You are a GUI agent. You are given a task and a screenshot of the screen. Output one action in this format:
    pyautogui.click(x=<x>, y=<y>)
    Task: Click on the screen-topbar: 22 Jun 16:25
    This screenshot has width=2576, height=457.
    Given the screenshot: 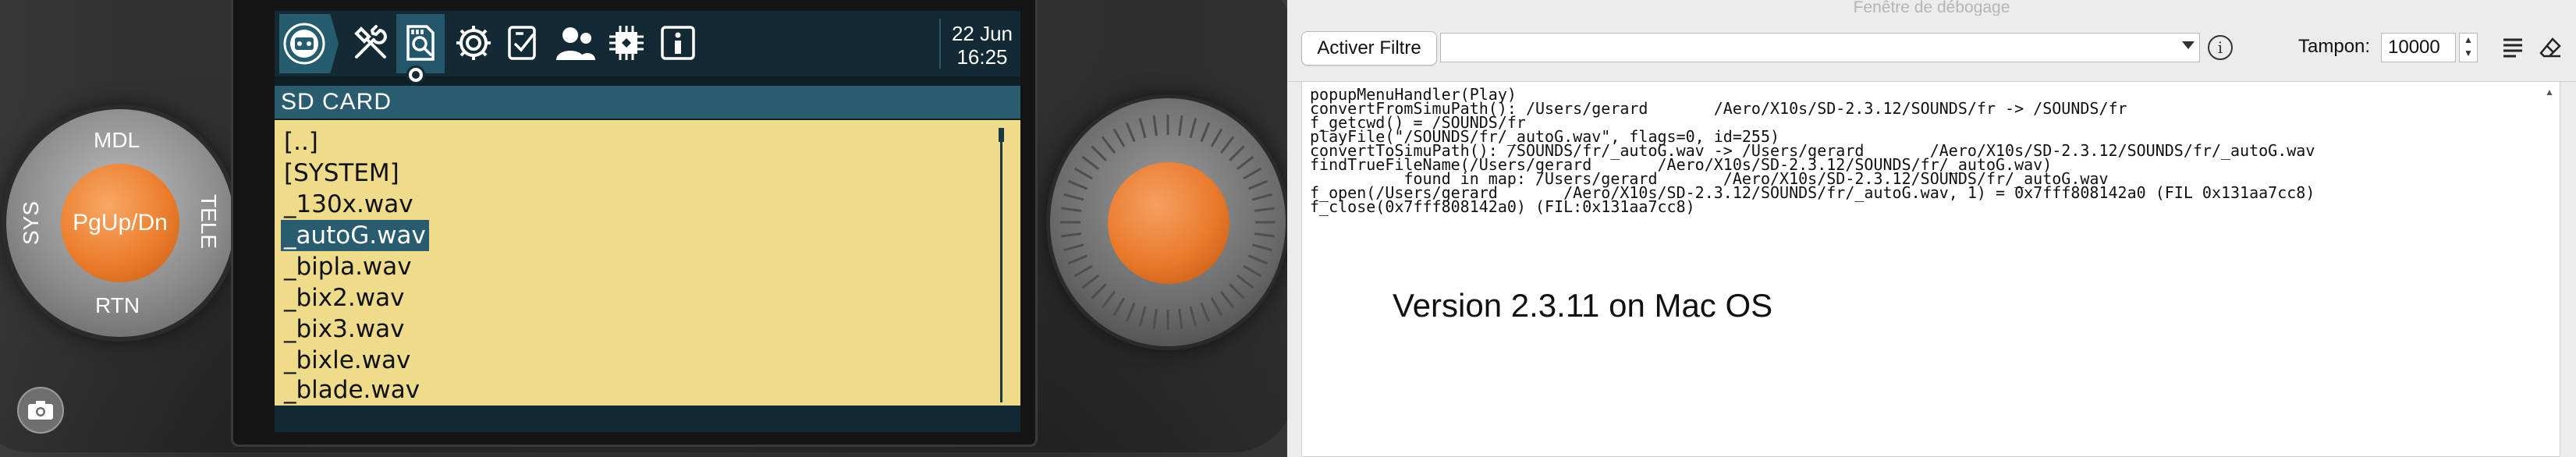 What is the action you would take?
    pyautogui.click(x=647, y=47)
    